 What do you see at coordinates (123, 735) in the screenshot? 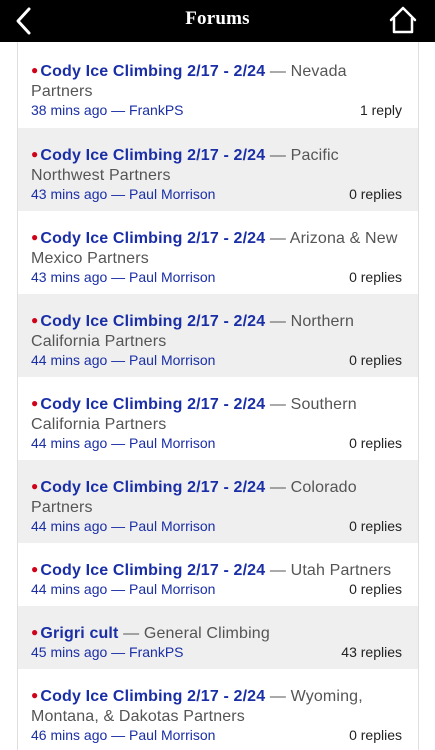
I see `post-time-author: 46 mins ago — Paul Morrison` at bounding box center [123, 735].